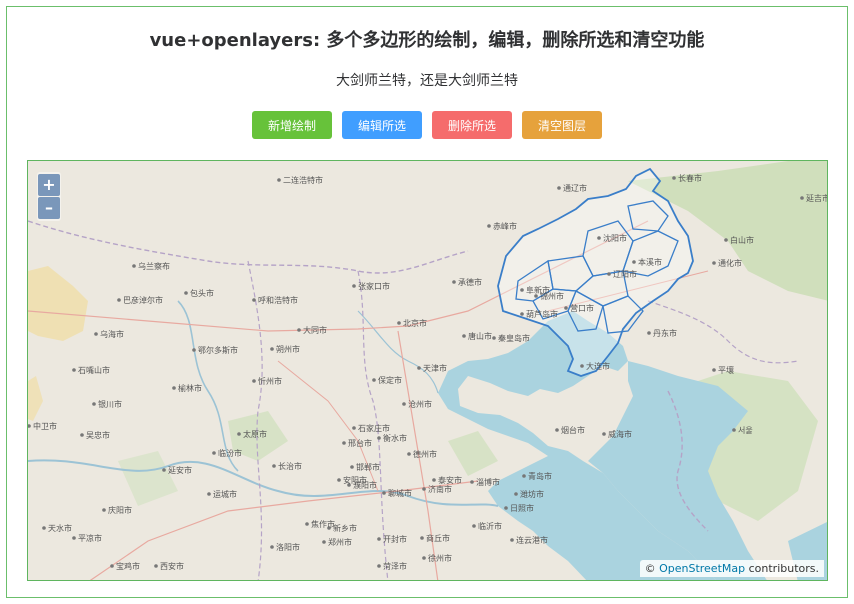  I want to click on place-label: 沈阳市, so click(615, 238).